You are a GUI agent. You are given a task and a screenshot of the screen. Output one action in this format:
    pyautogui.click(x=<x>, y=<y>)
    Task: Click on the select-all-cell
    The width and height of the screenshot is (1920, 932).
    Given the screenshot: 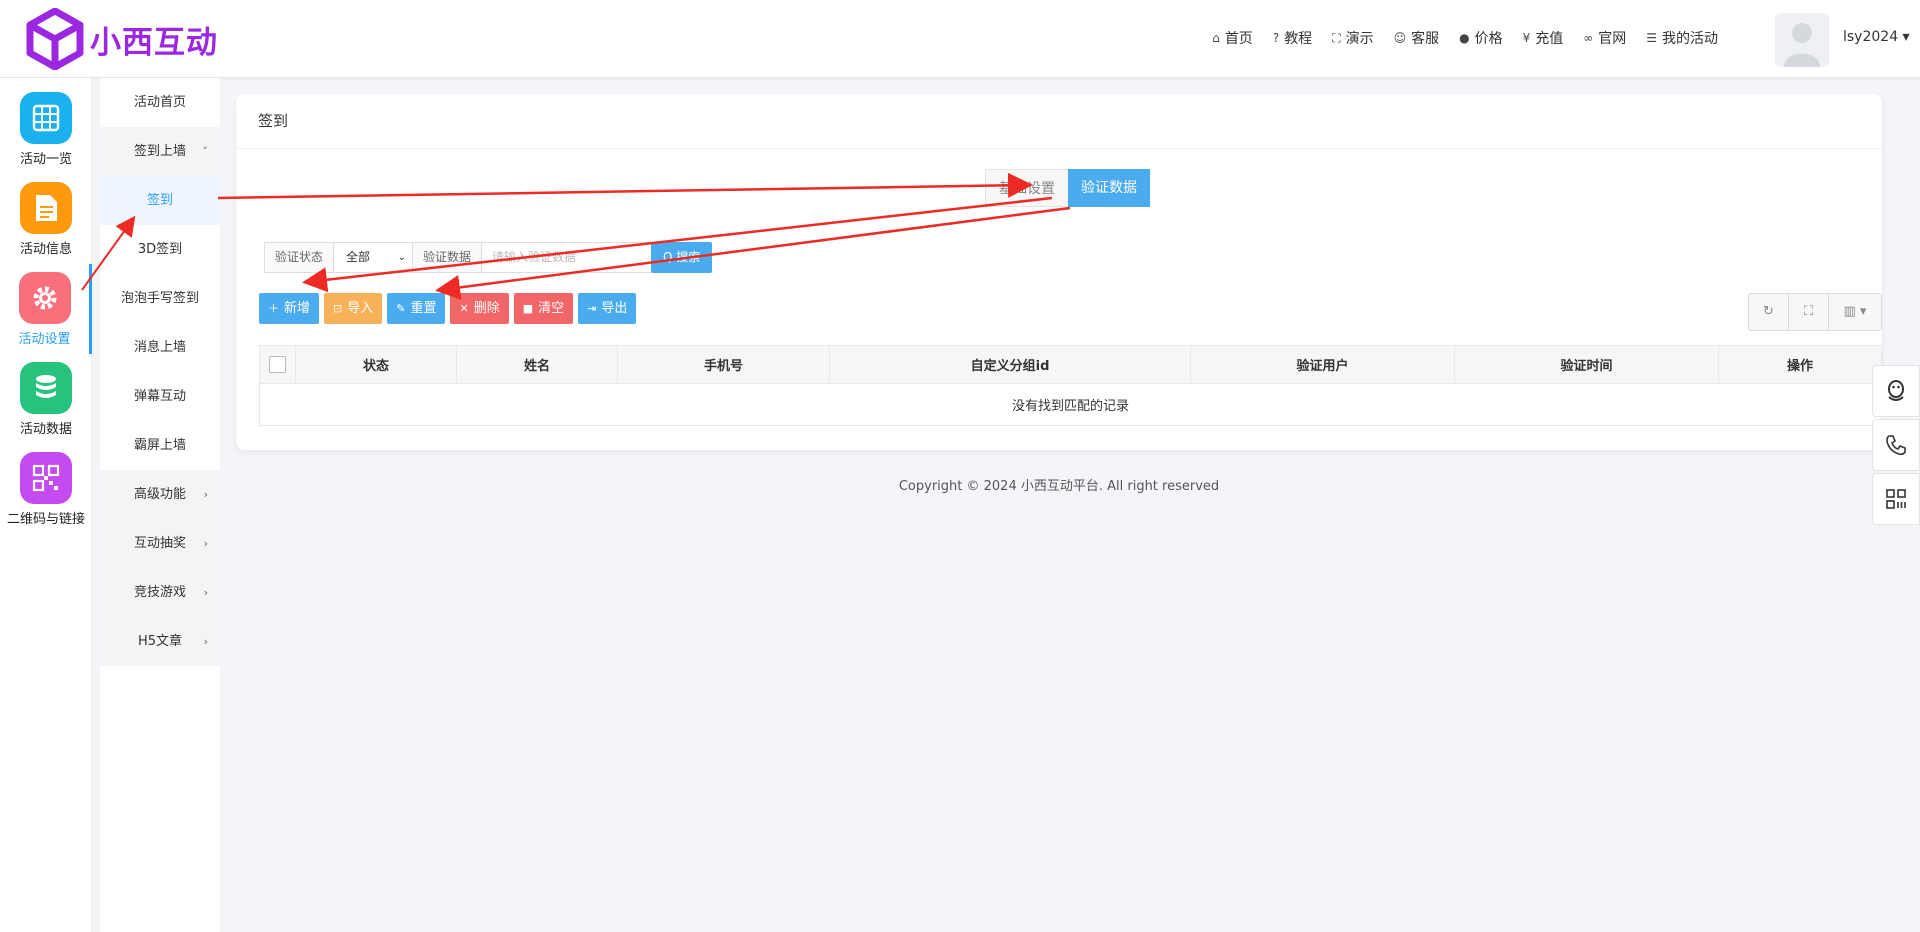 What is the action you would take?
    pyautogui.click(x=277, y=364)
    